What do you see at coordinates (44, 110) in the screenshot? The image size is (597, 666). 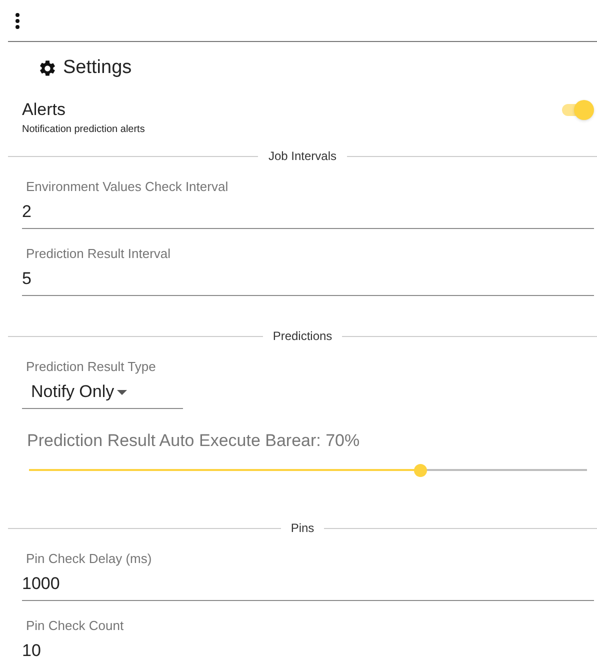 I see `alerts-title: Alerts` at bounding box center [44, 110].